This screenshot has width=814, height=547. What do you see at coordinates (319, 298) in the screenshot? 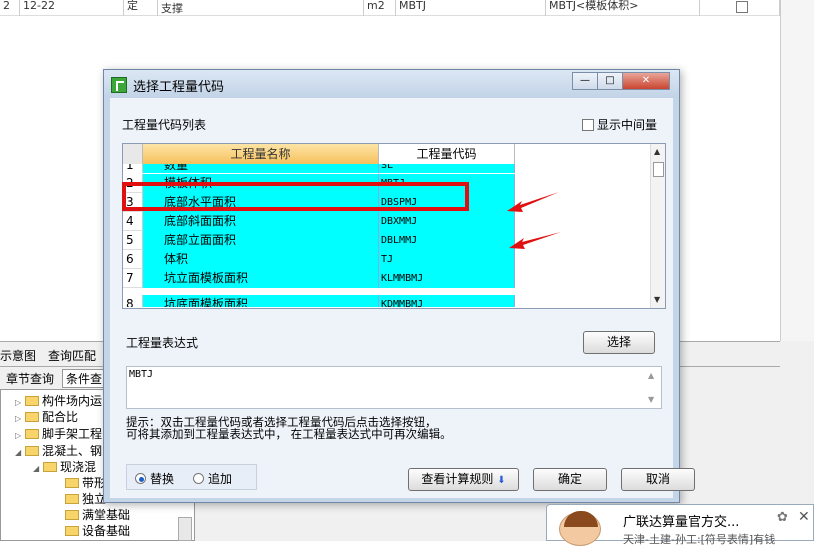
I see `table-row: 8 坑底面模板面积 KDMMBMJ` at bounding box center [319, 298].